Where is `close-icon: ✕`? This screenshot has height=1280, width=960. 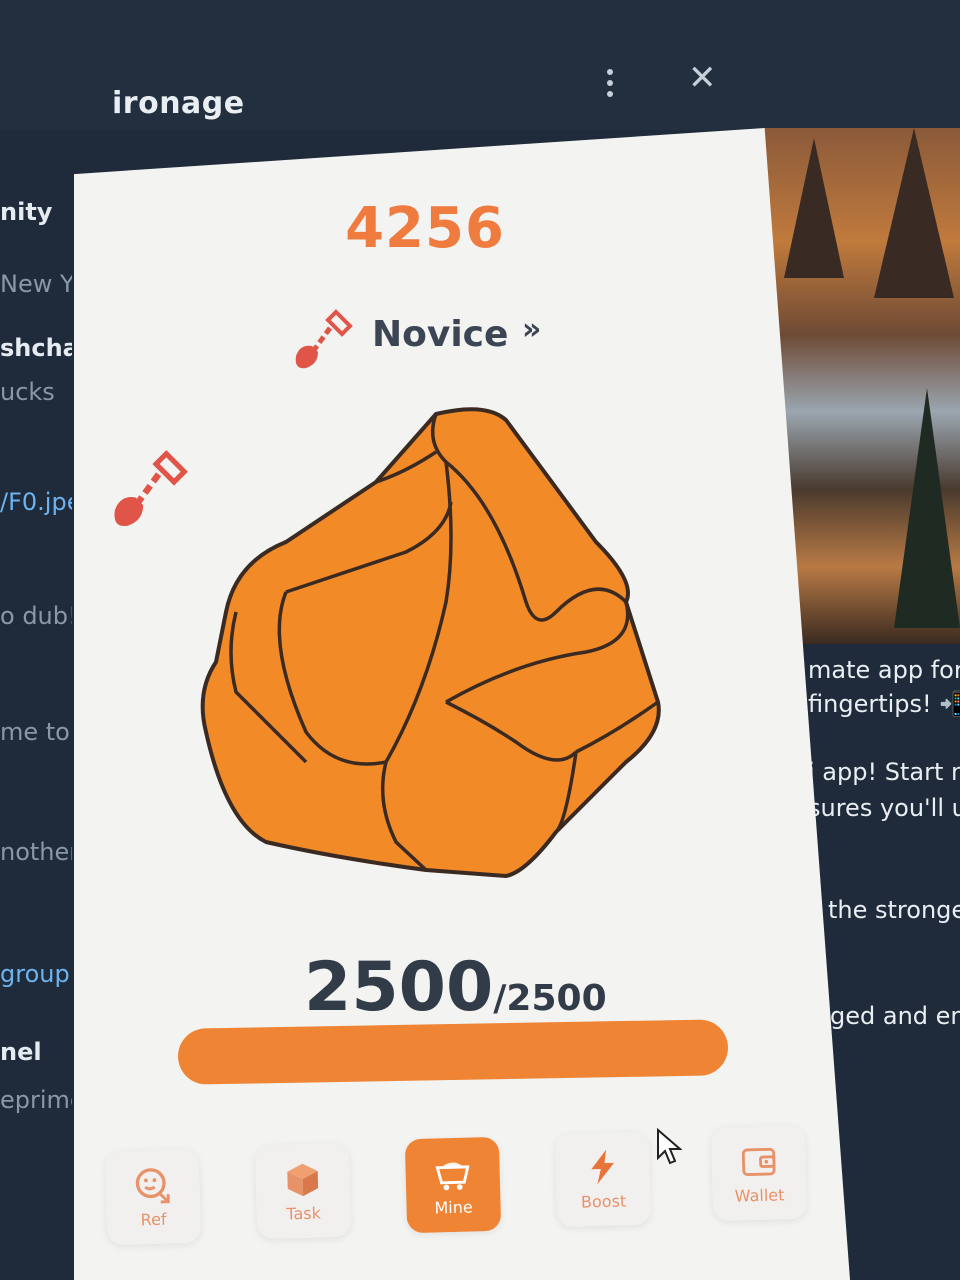 close-icon: ✕ is located at coordinates (702, 78).